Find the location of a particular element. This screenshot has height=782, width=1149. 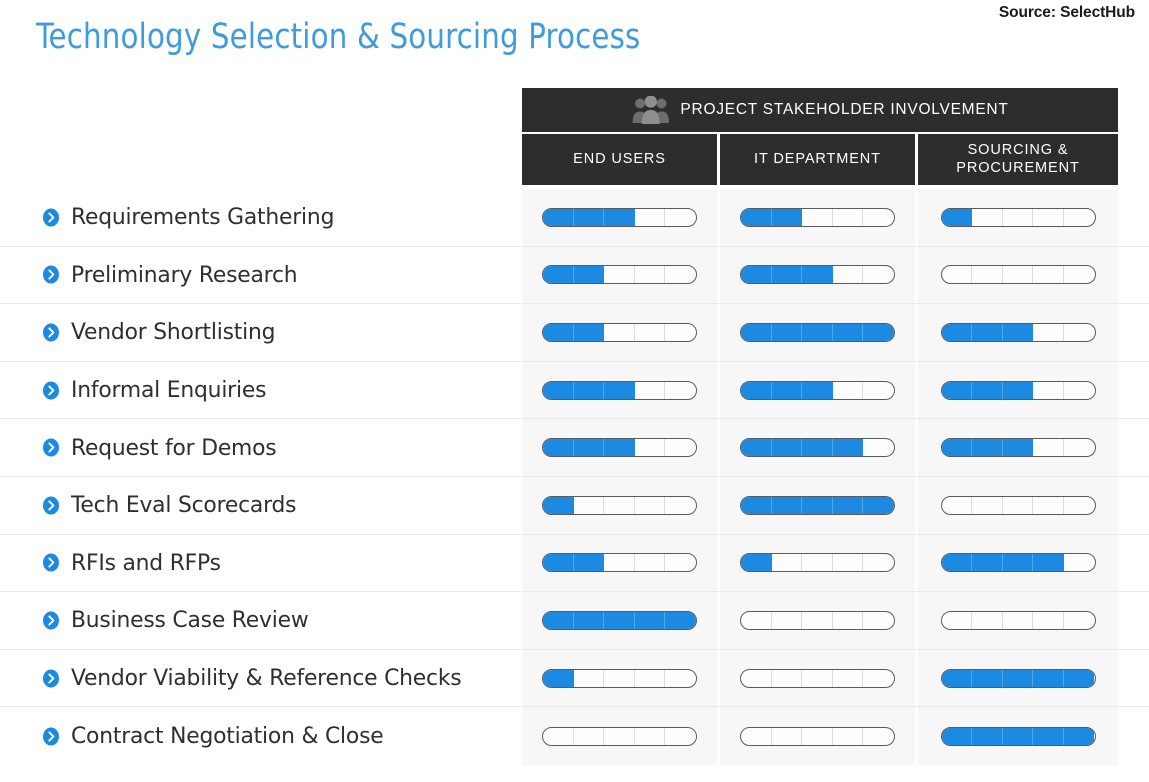

process-stage-row: Tech Eval Scorecards is located at coordinates (261, 505).